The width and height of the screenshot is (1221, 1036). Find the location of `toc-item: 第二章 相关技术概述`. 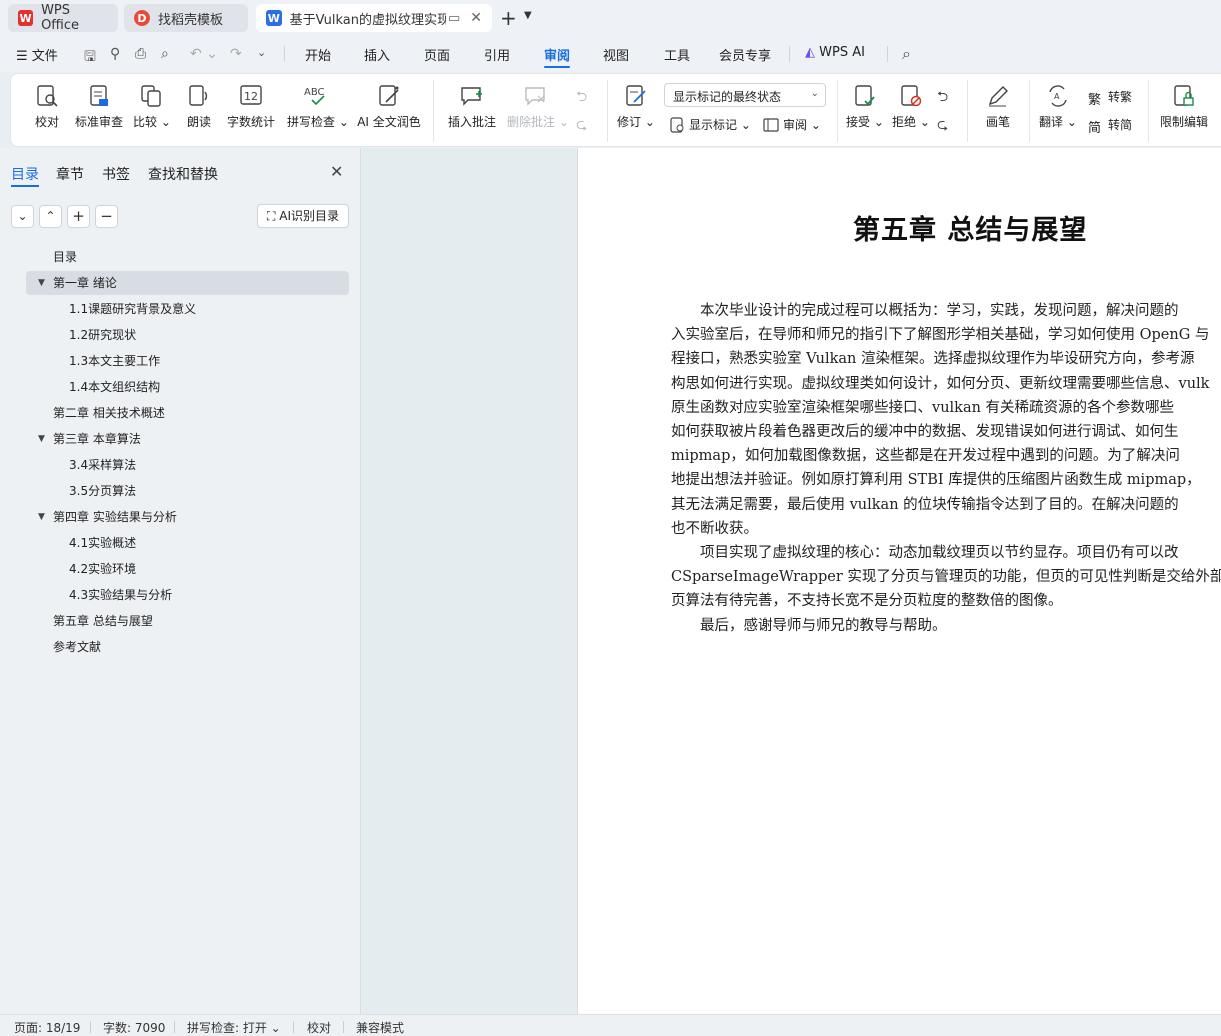

toc-item: 第二章 相关技术概述 is located at coordinates (187, 413).